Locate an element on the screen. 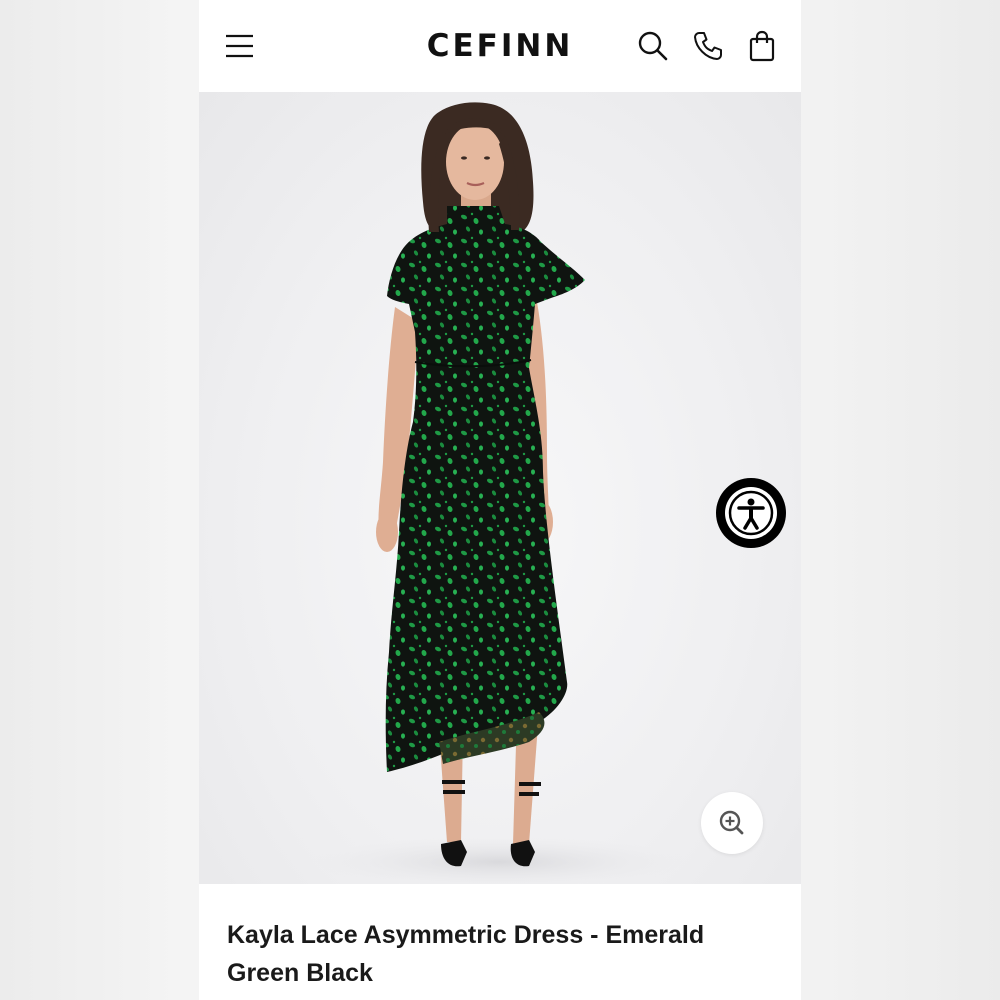 The height and width of the screenshot is (1000, 1000). hamburger-menu-icon is located at coordinates (239, 46).